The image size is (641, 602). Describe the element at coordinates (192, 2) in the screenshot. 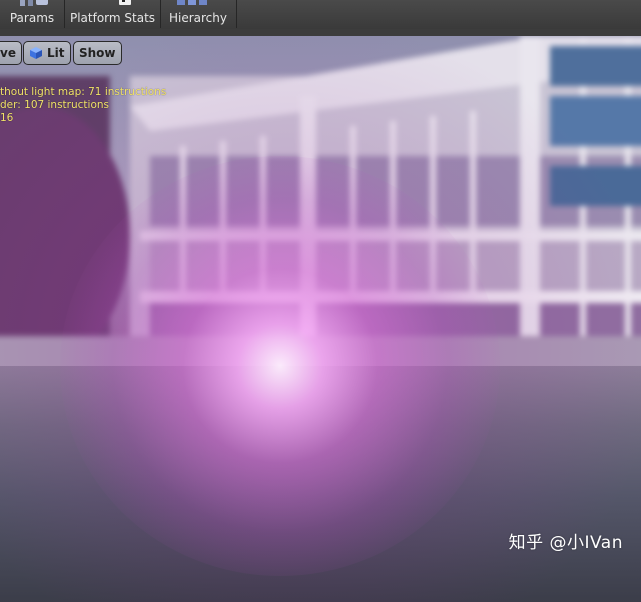

I see `hierarchy-icon` at that location.